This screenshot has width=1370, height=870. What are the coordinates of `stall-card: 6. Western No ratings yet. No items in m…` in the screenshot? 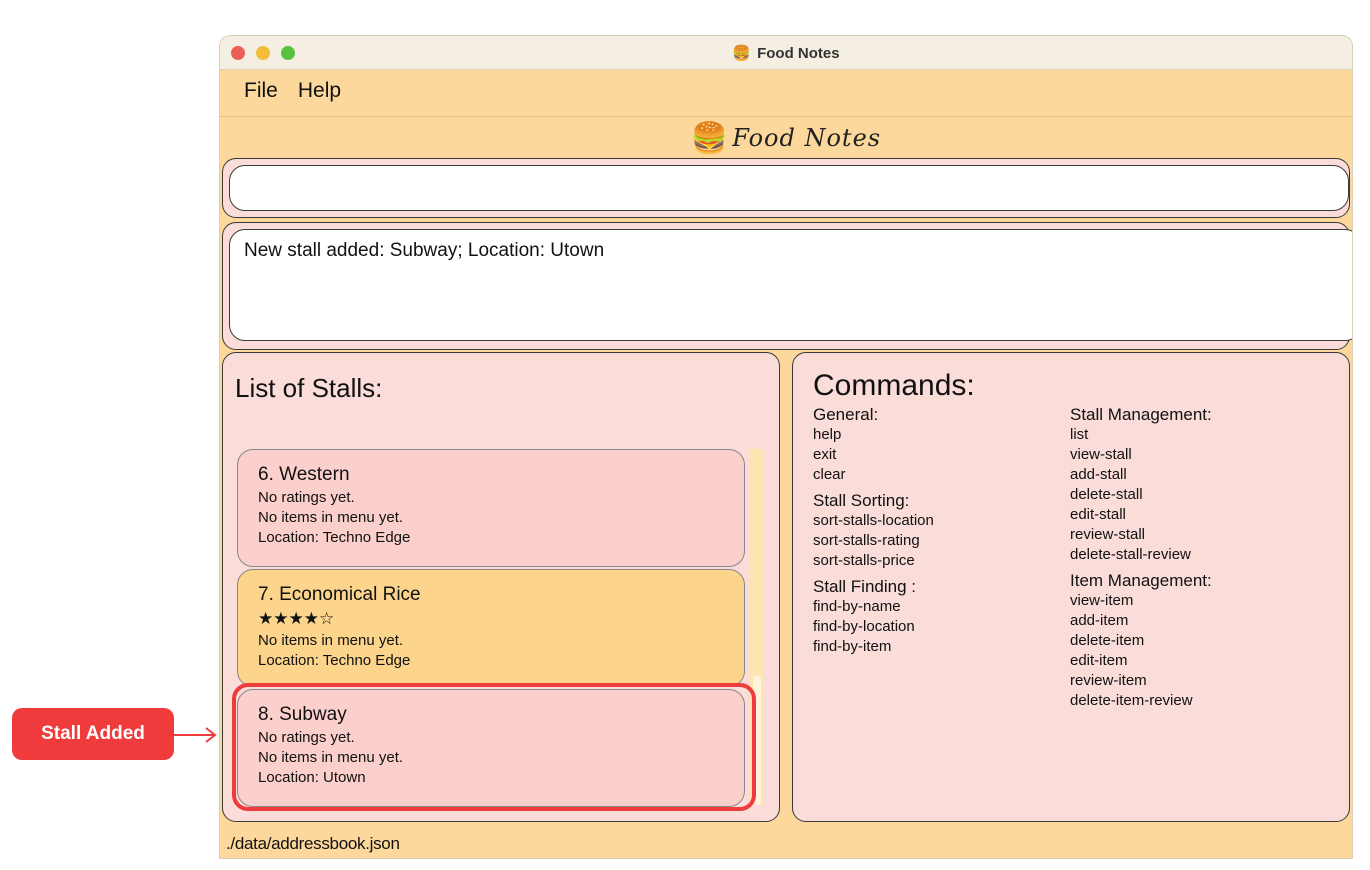 It's located at (491, 508).